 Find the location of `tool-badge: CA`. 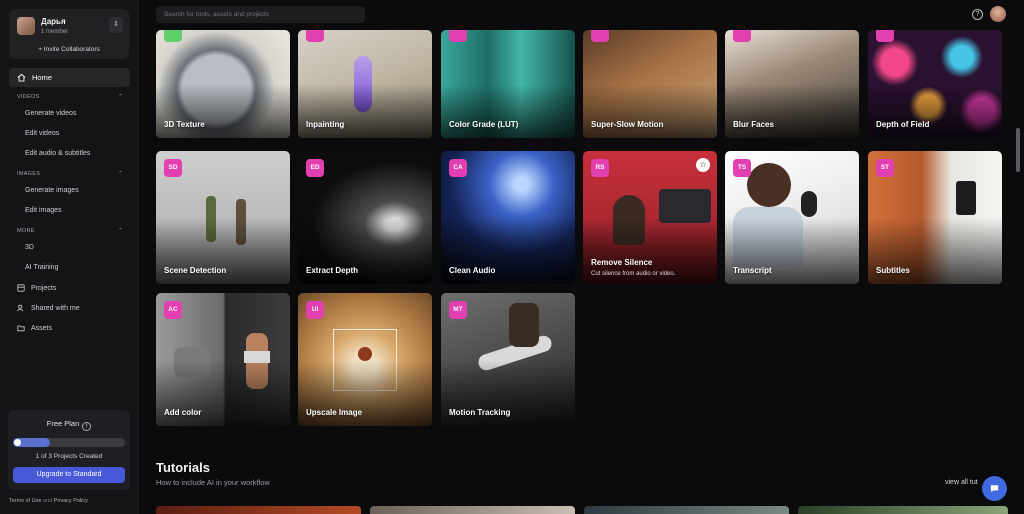

tool-badge: CA is located at coordinates (458, 168).